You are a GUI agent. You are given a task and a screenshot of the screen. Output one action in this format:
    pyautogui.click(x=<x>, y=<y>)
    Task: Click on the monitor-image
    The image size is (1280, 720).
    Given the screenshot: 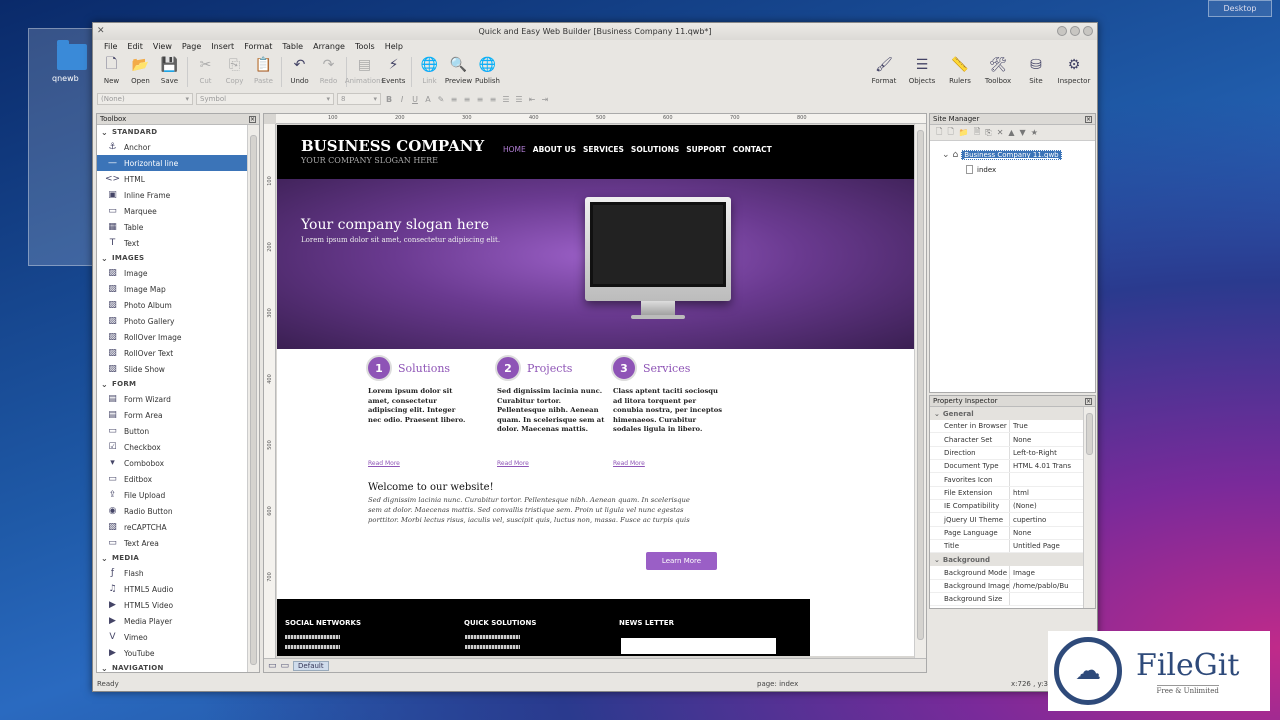 What is the action you would take?
    pyautogui.click(x=658, y=249)
    